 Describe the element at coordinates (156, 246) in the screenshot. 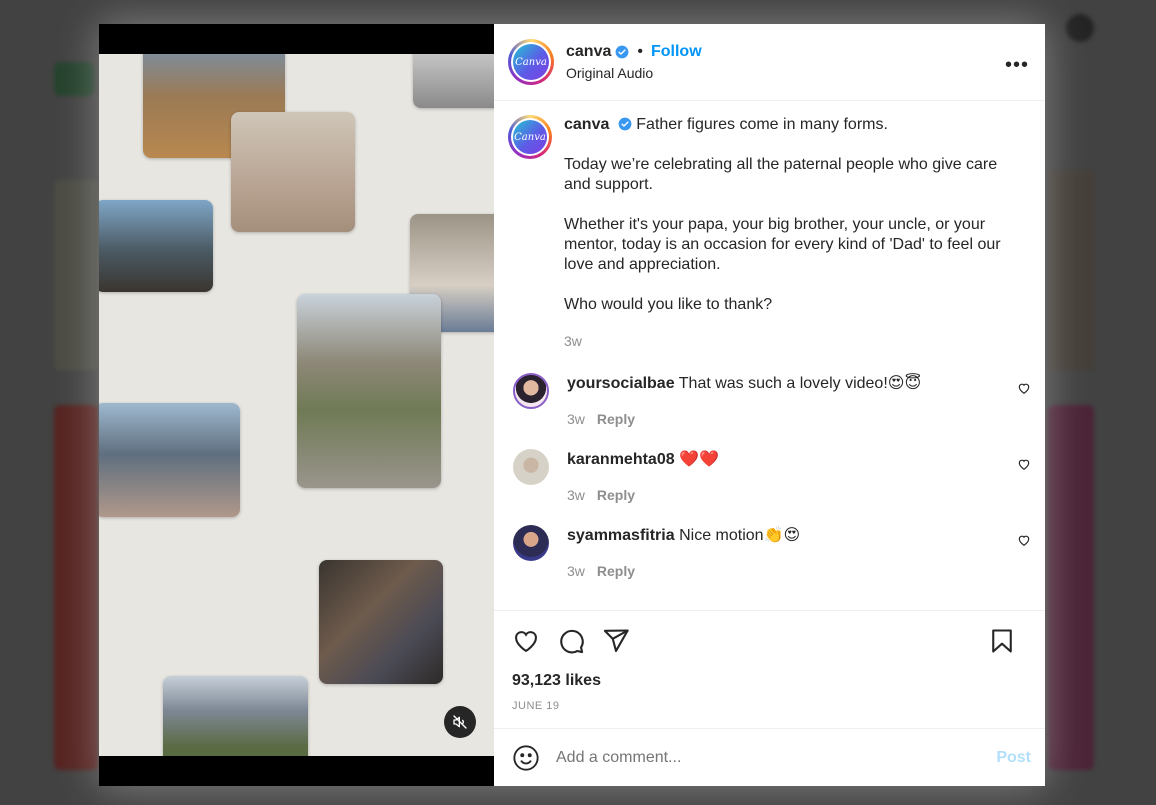

I see `photo-couple-selfie` at that location.